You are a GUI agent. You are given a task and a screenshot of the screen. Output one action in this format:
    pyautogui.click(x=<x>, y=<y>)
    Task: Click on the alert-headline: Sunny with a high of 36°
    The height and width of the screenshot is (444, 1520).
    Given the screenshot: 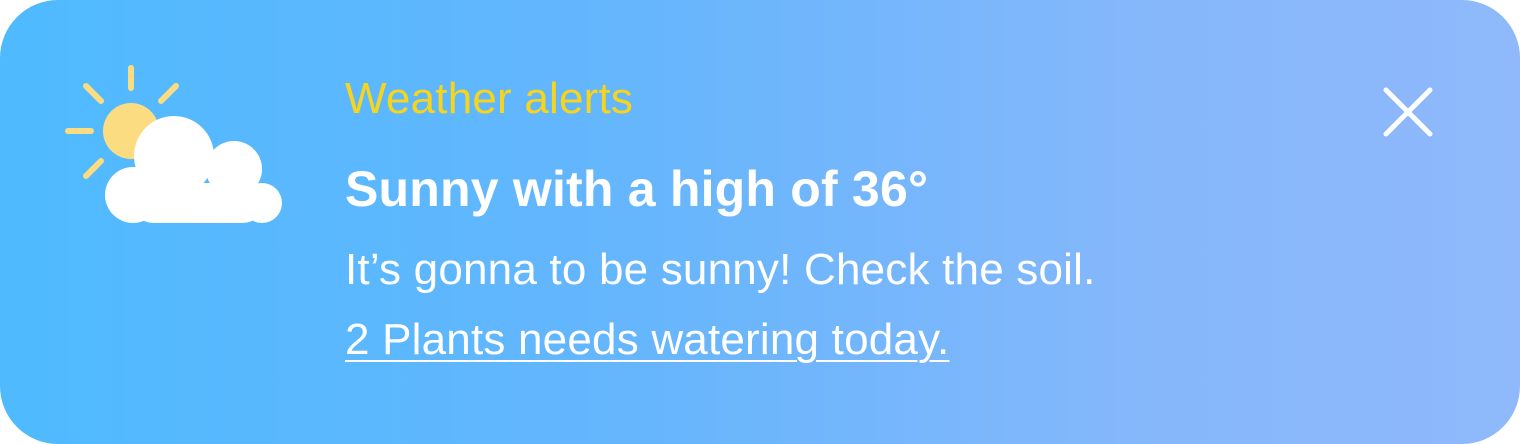 What is the action you would take?
    pyautogui.click(x=637, y=189)
    